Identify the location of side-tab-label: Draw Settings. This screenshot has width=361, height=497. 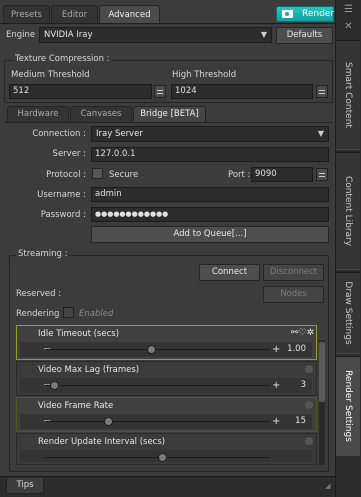
(348, 313).